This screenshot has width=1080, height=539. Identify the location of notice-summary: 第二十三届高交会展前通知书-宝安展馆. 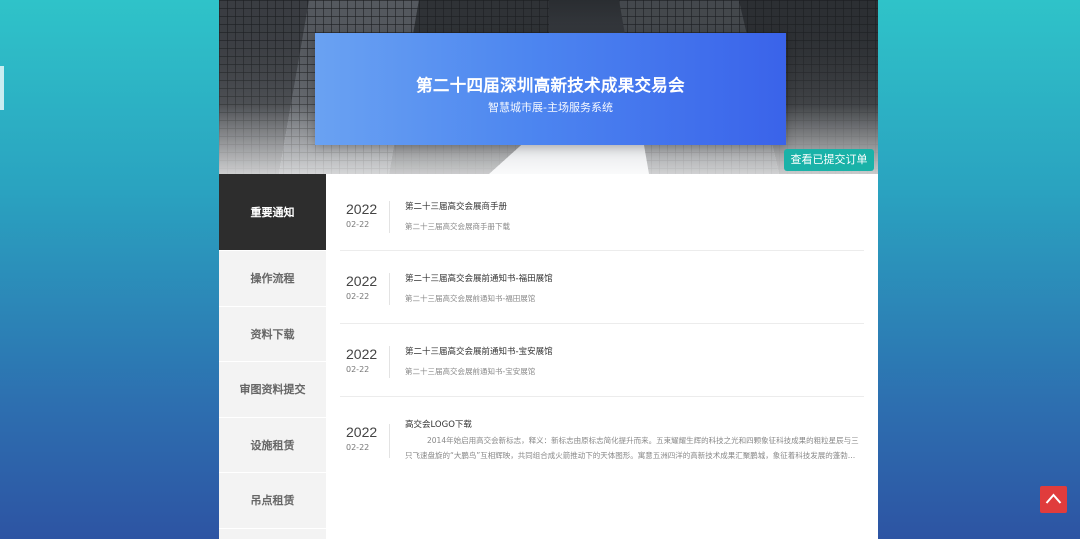
(470, 371).